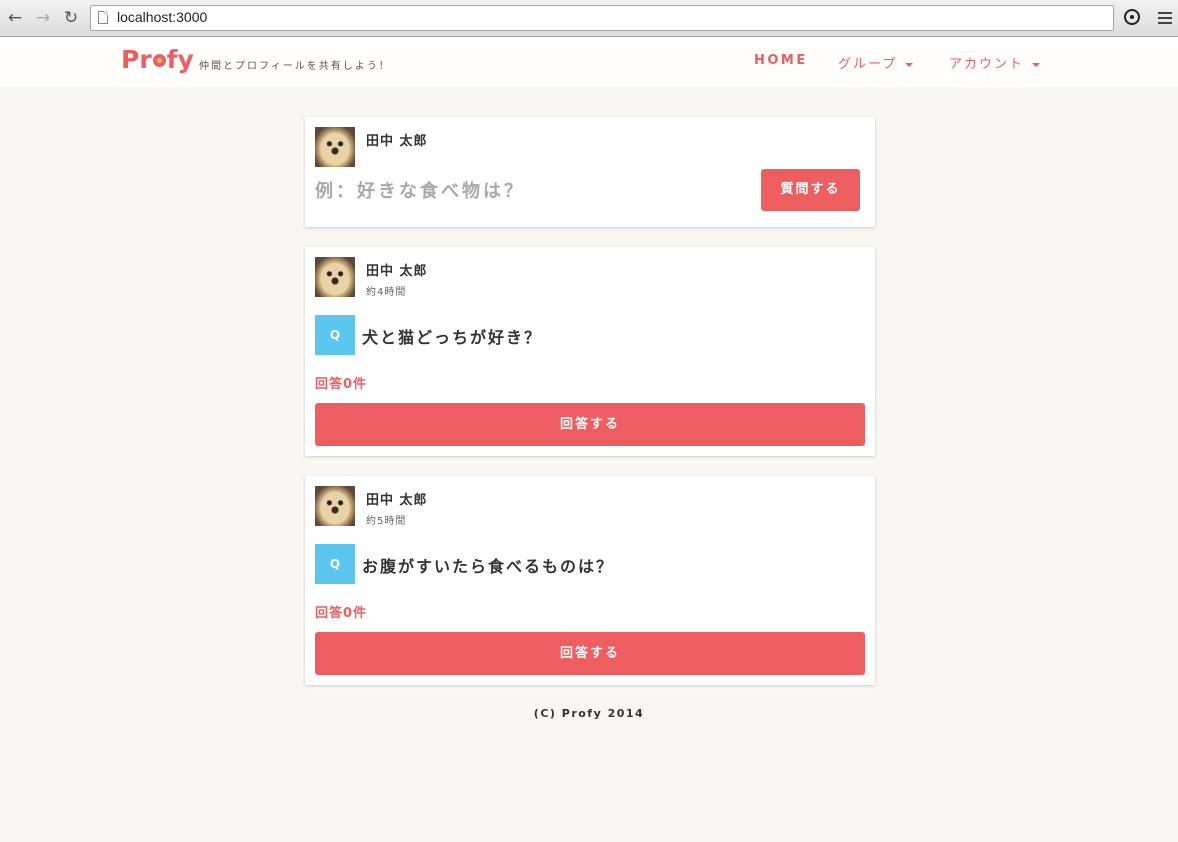 The width and height of the screenshot is (1178, 842). Describe the element at coordinates (1165, 18) in the screenshot. I see `hamburger-menu-icon` at that location.